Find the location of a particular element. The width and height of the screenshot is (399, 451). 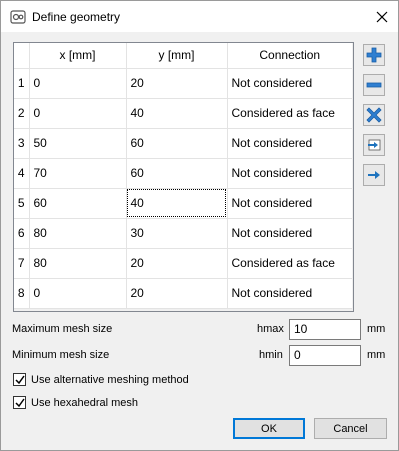

cell-x: 50 is located at coordinates (78, 143).